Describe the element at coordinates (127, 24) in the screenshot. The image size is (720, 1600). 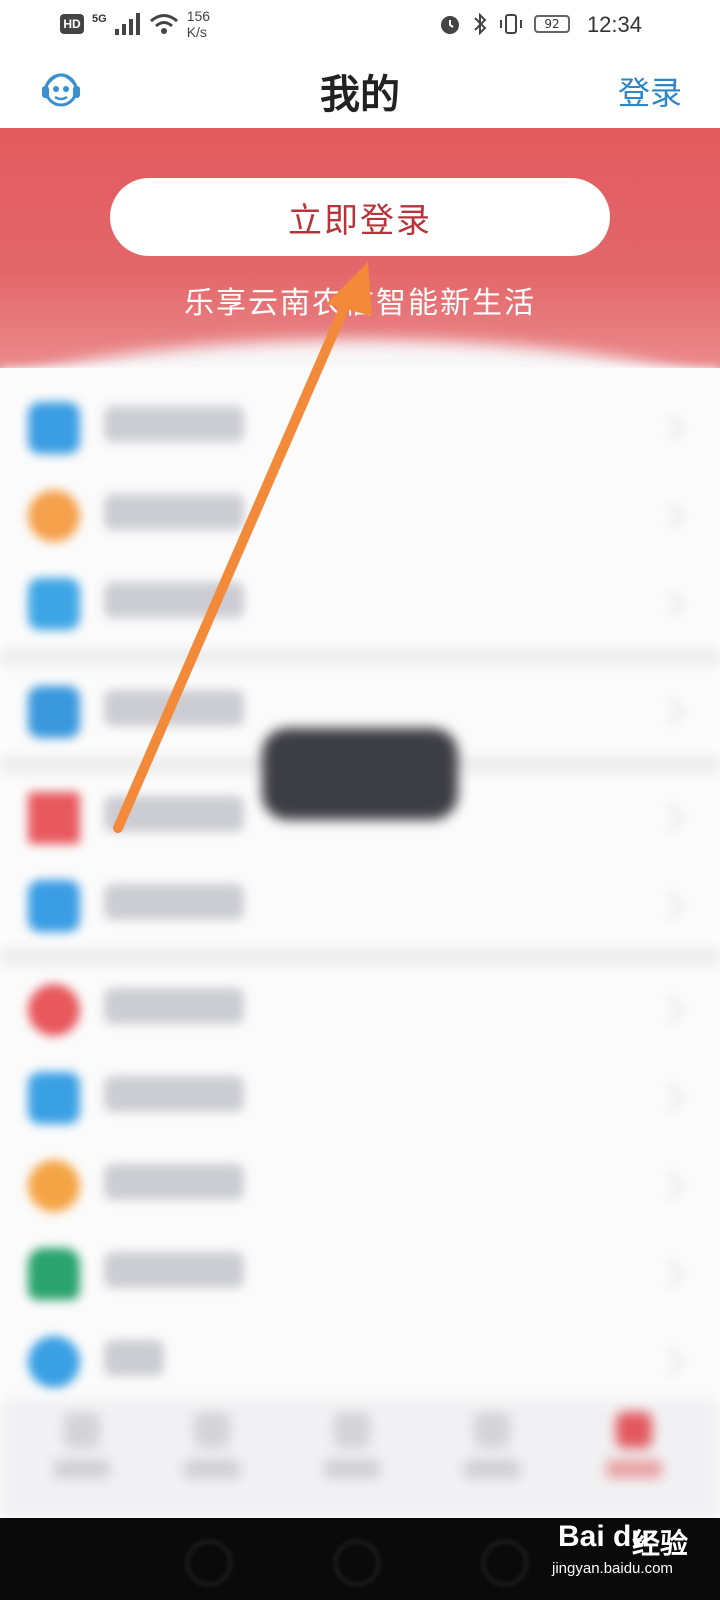
I see `signal-icon` at that location.